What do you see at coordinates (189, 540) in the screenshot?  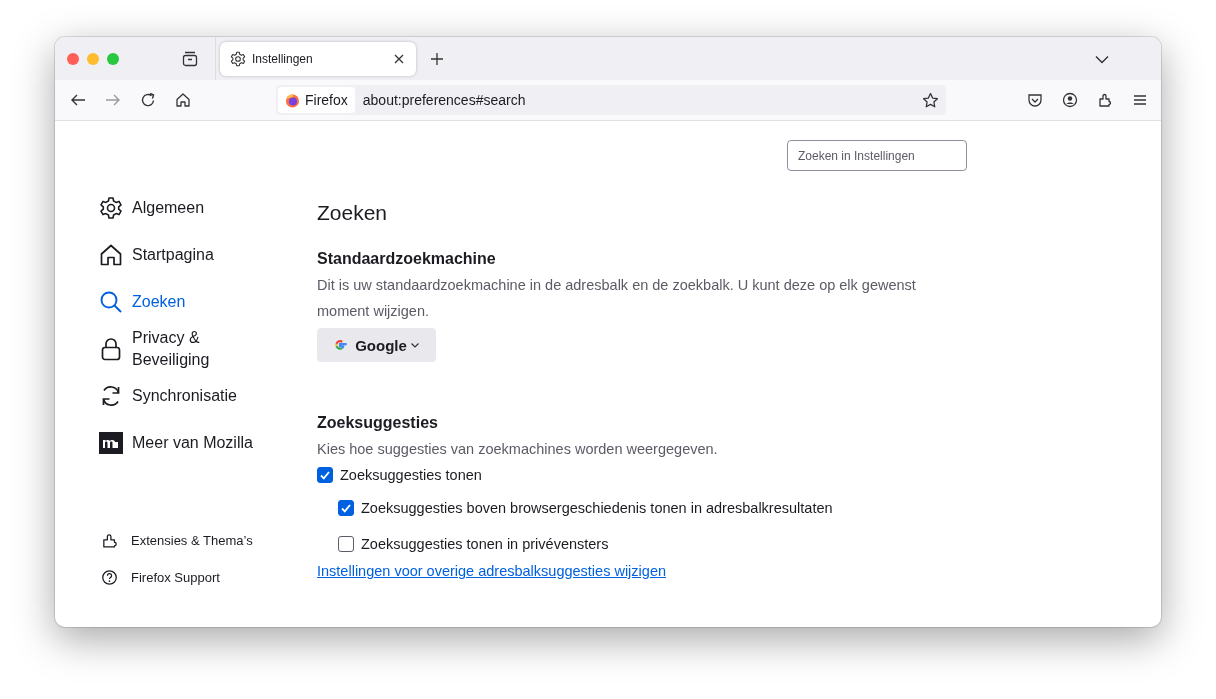 I see `sidebar-link: Extensies & Thema’s` at bounding box center [189, 540].